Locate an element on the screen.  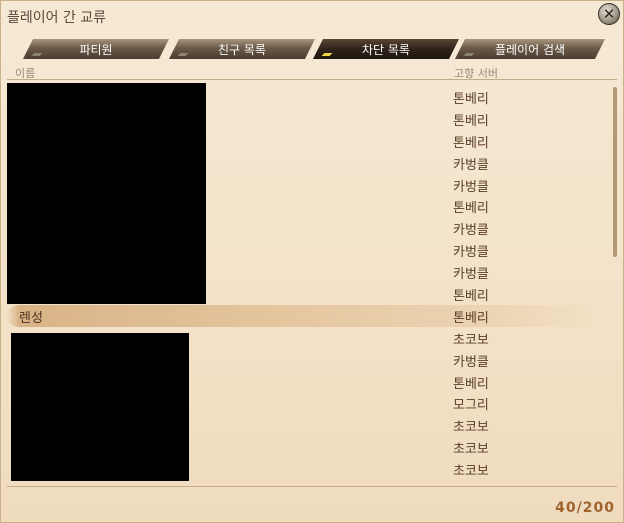
tab-player-search: 플레이어 검색 is located at coordinates (530, 49).